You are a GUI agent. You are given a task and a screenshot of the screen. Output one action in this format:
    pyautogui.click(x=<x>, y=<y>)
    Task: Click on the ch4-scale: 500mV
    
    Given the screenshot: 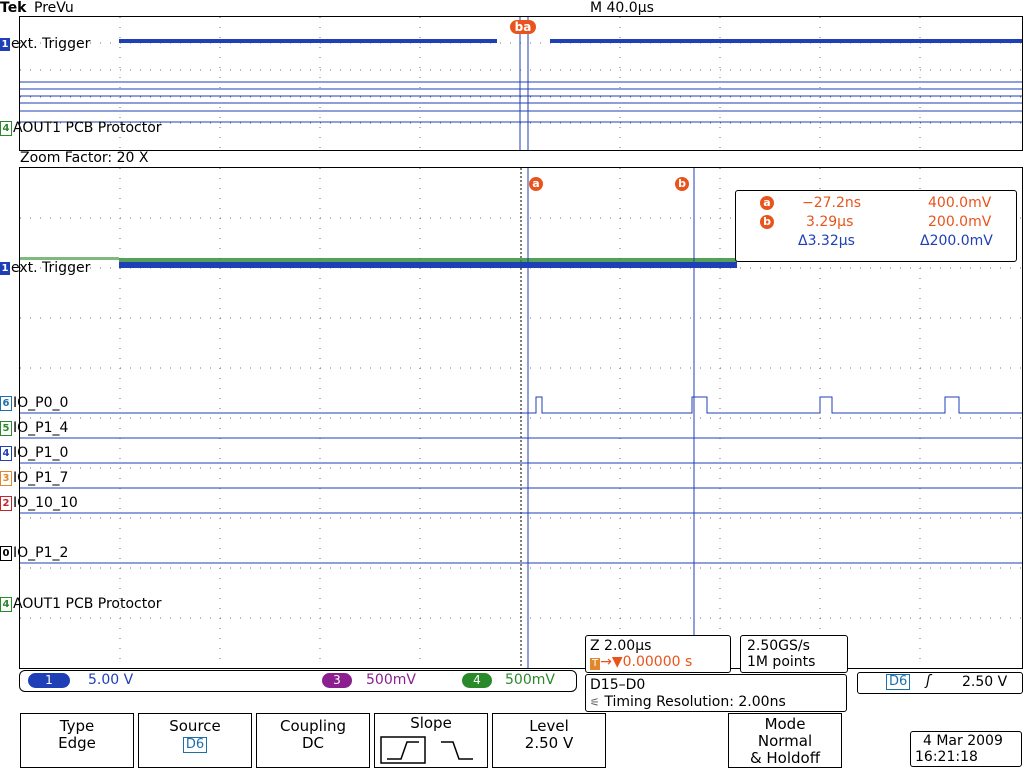 What is the action you would take?
    pyautogui.click(x=530, y=680)
    